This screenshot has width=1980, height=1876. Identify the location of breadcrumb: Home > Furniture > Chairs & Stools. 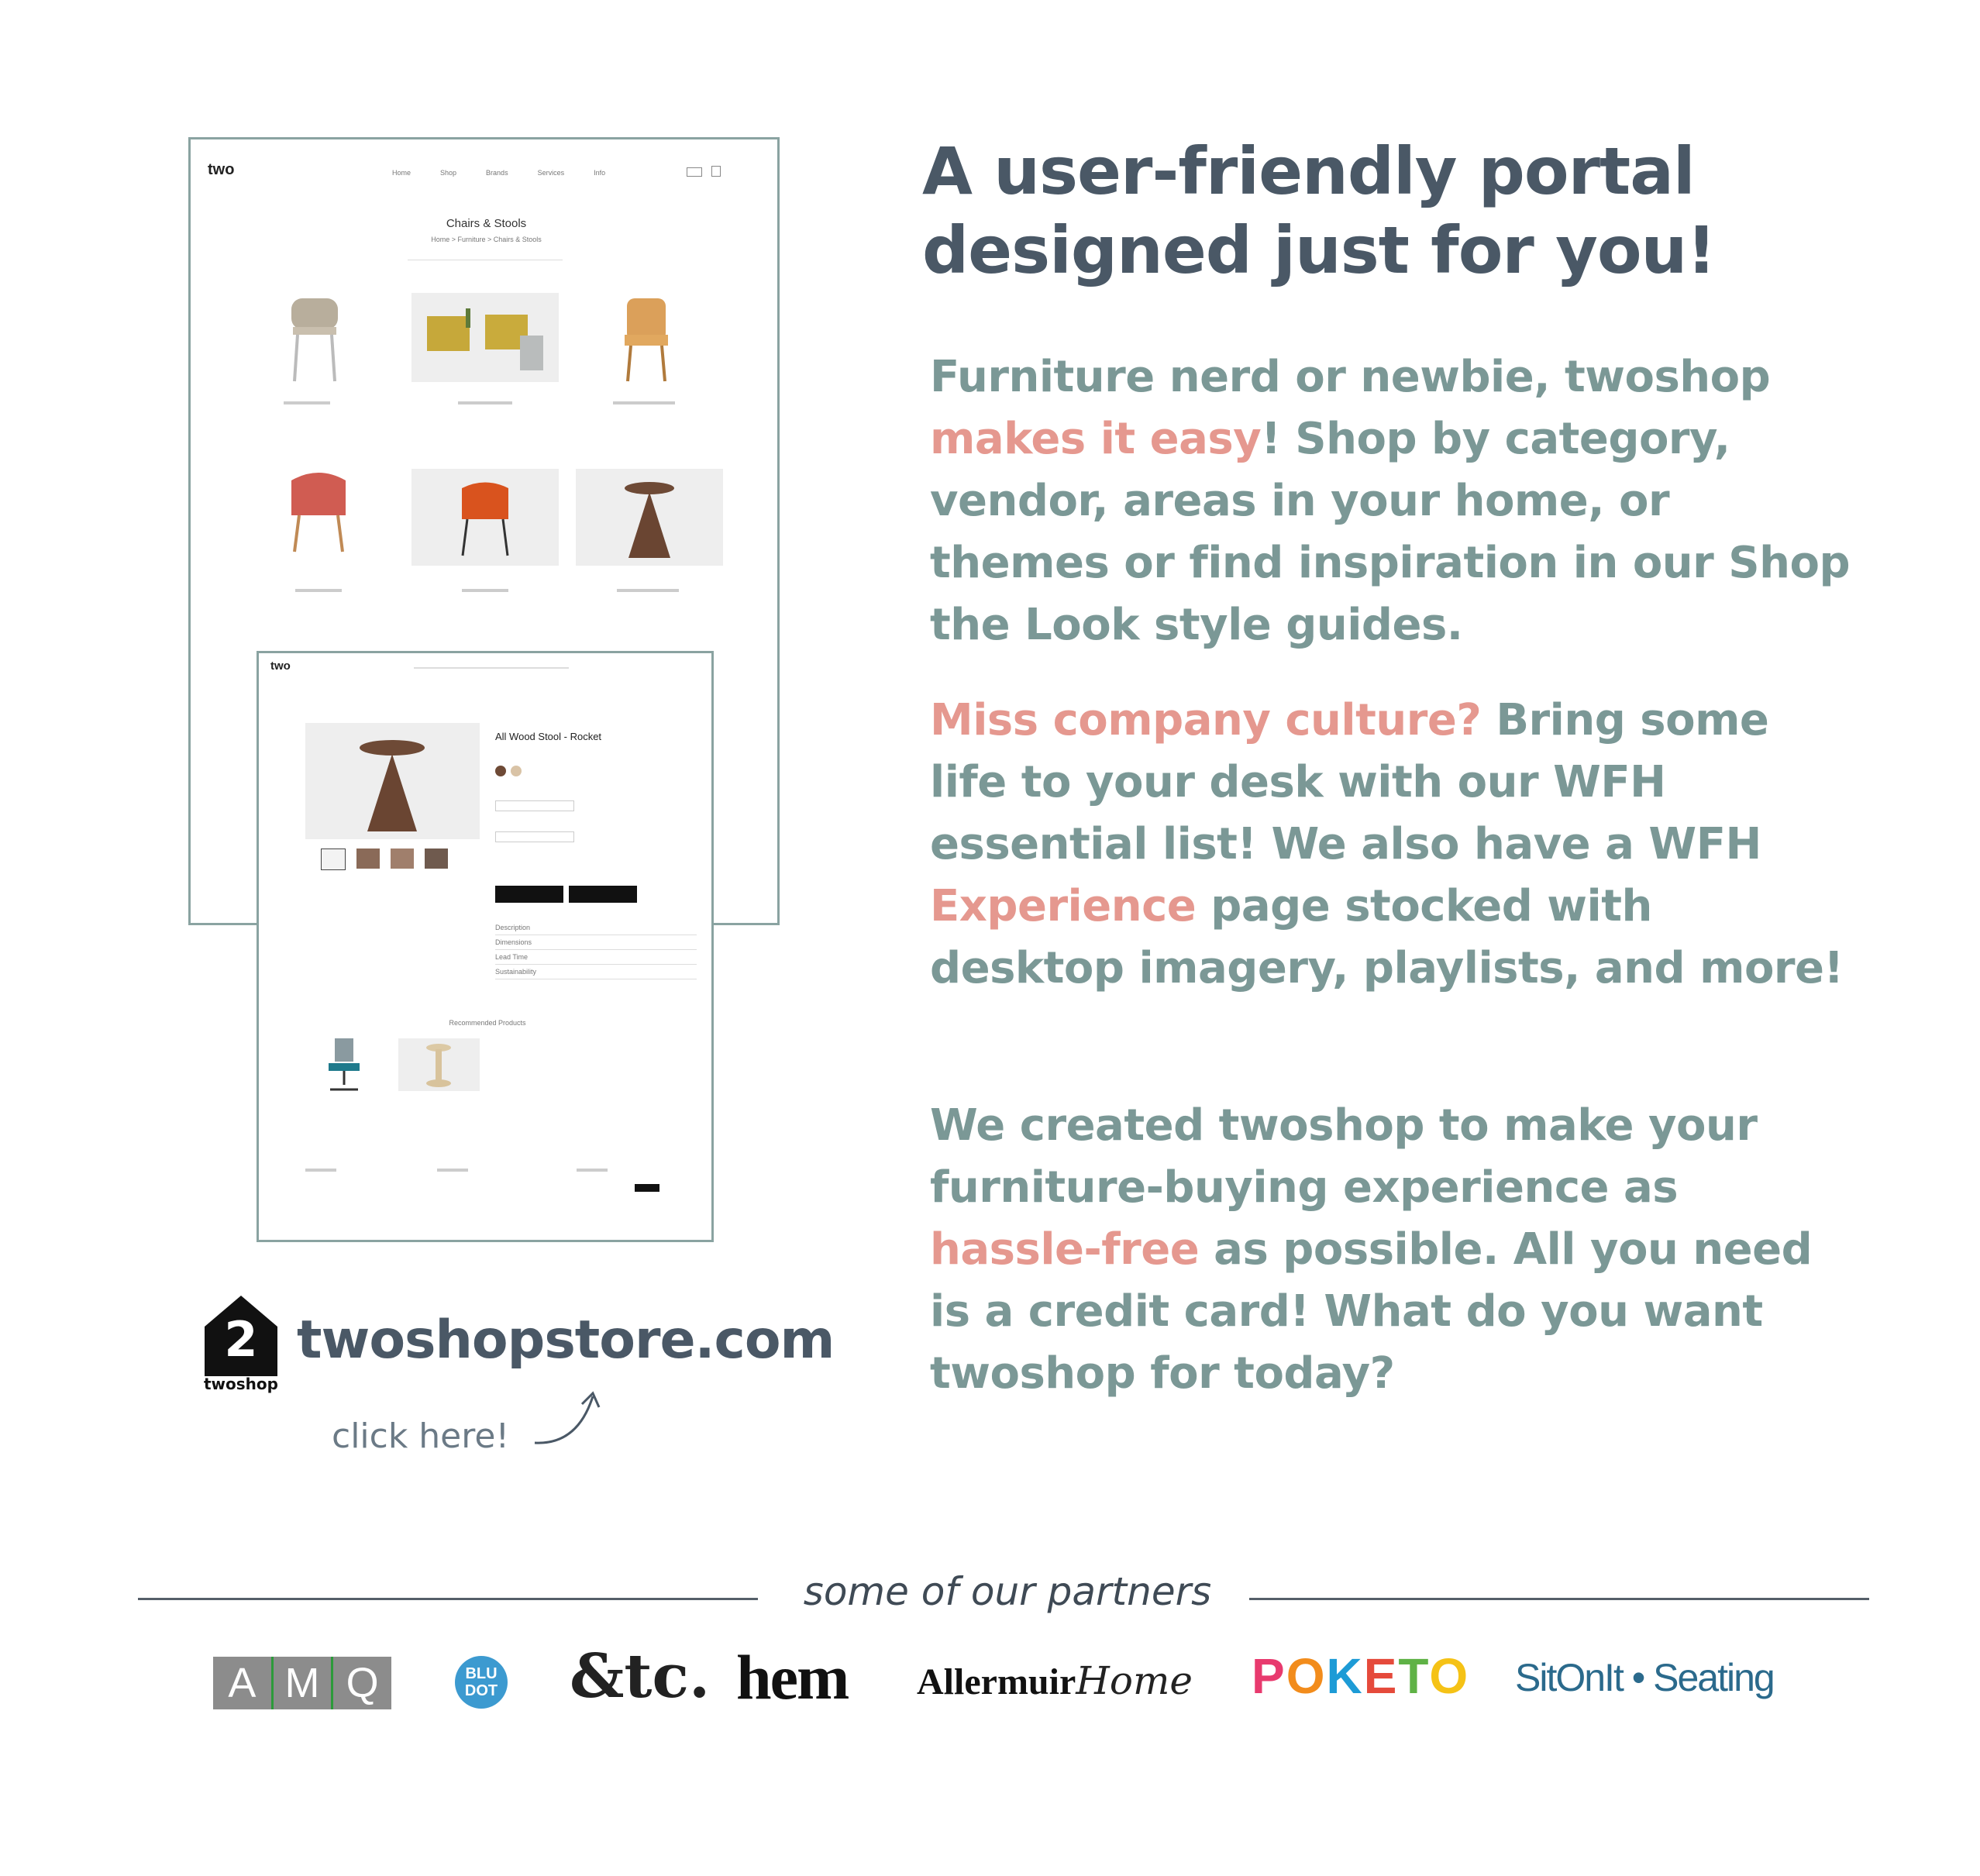
(486, 239).